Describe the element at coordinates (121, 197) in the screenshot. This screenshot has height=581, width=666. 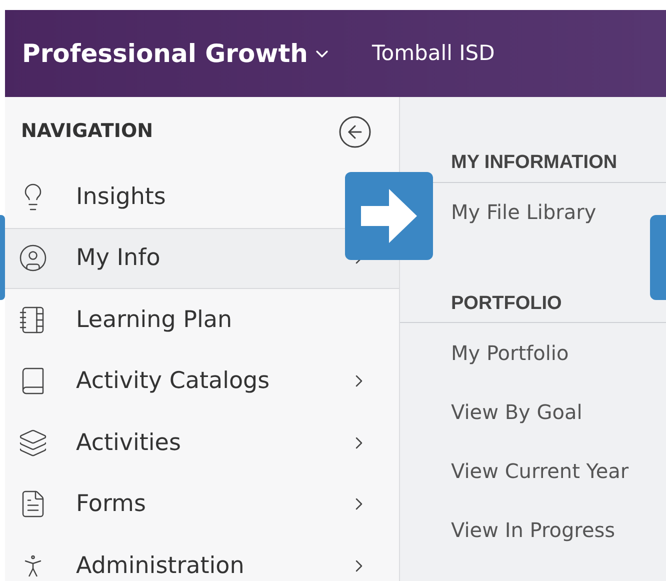
I see `nav-label: Insights` at that location.